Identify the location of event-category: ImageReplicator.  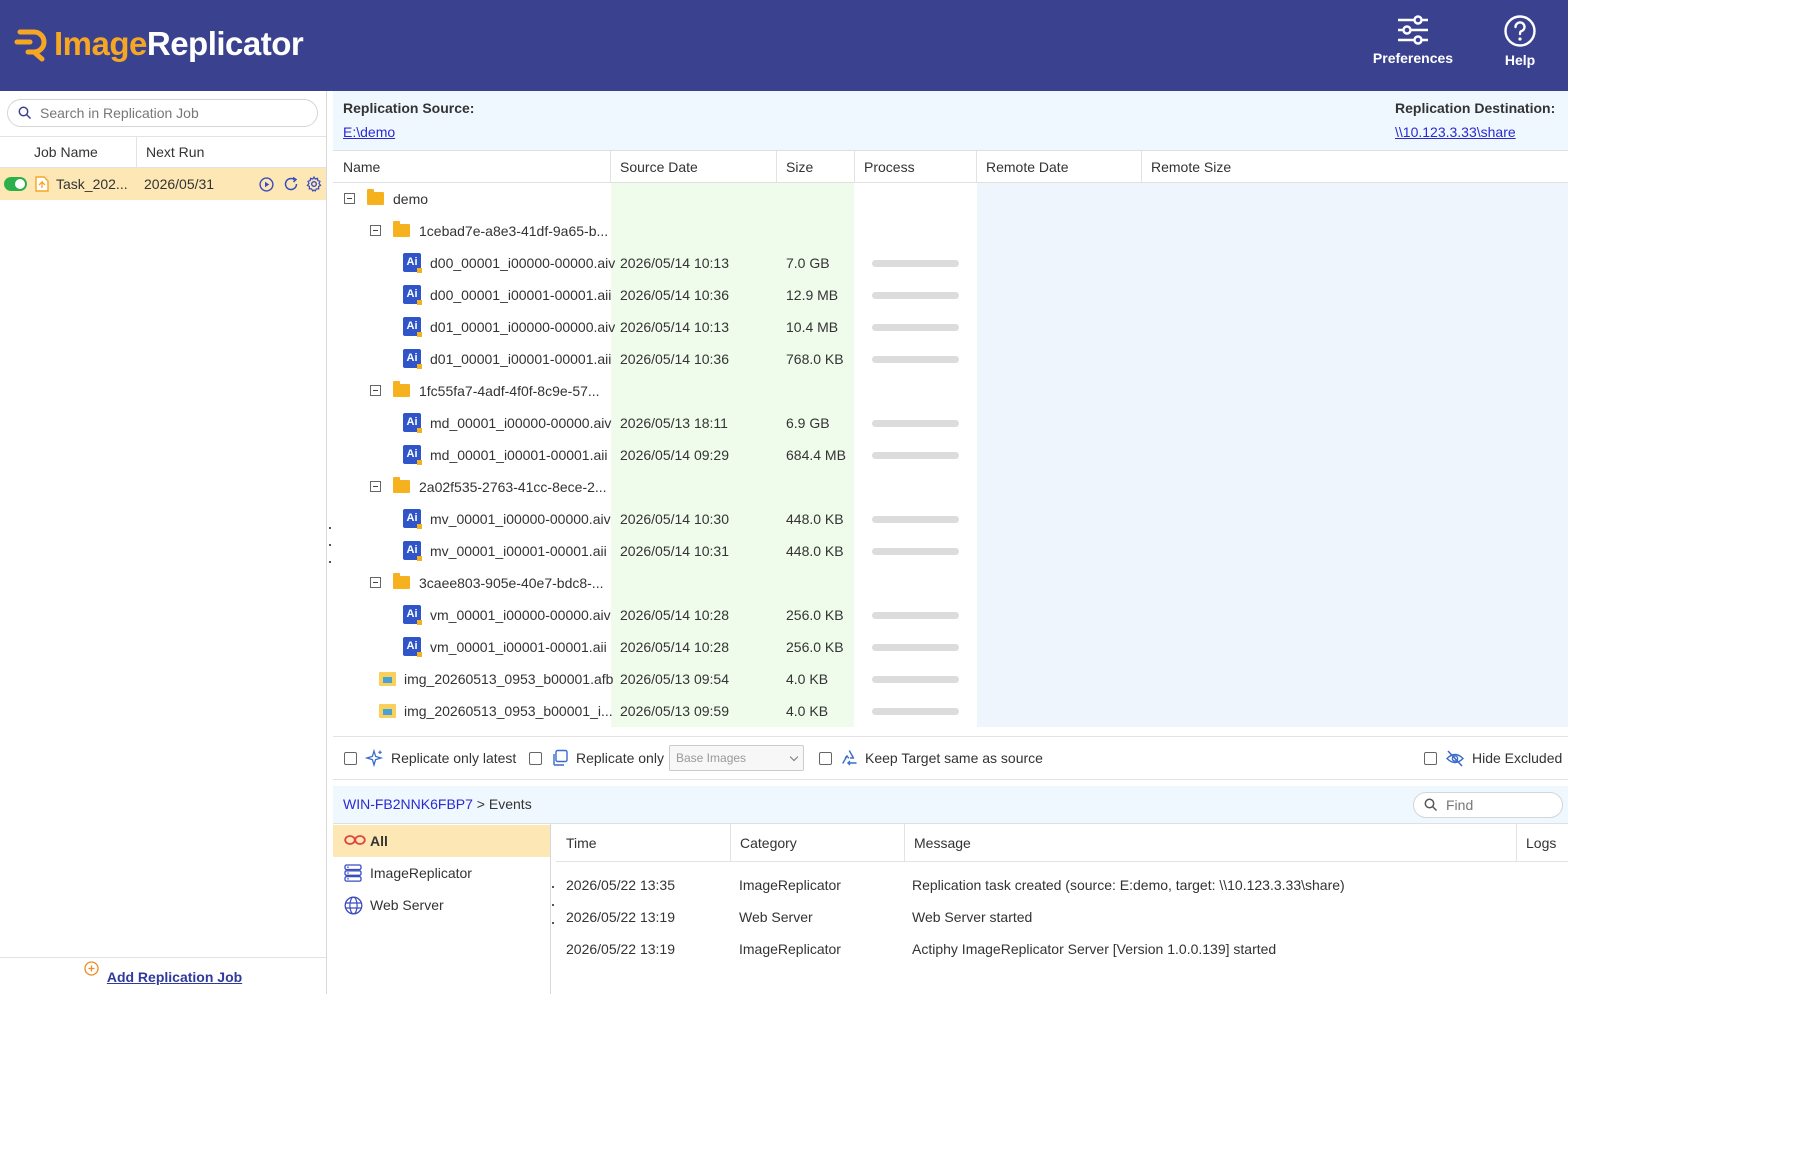
(790, 949).